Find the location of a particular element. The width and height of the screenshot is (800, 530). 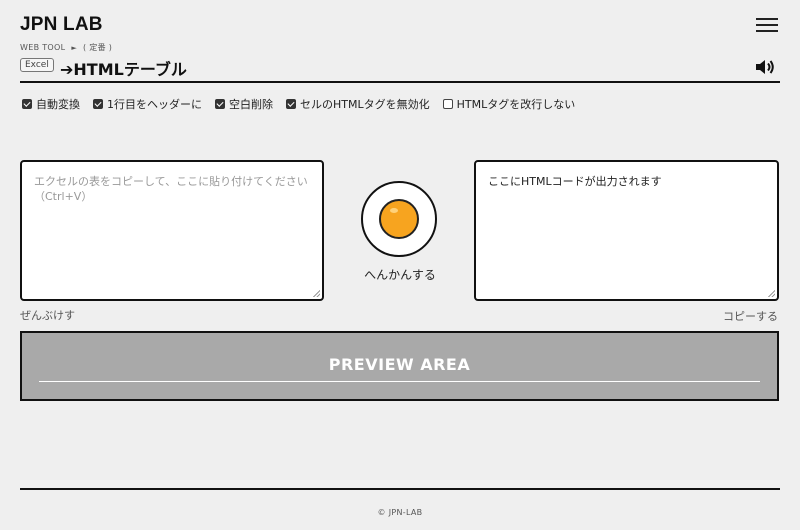

footer-copyright: © JPN-LAB is located at coordinates (400, 512).